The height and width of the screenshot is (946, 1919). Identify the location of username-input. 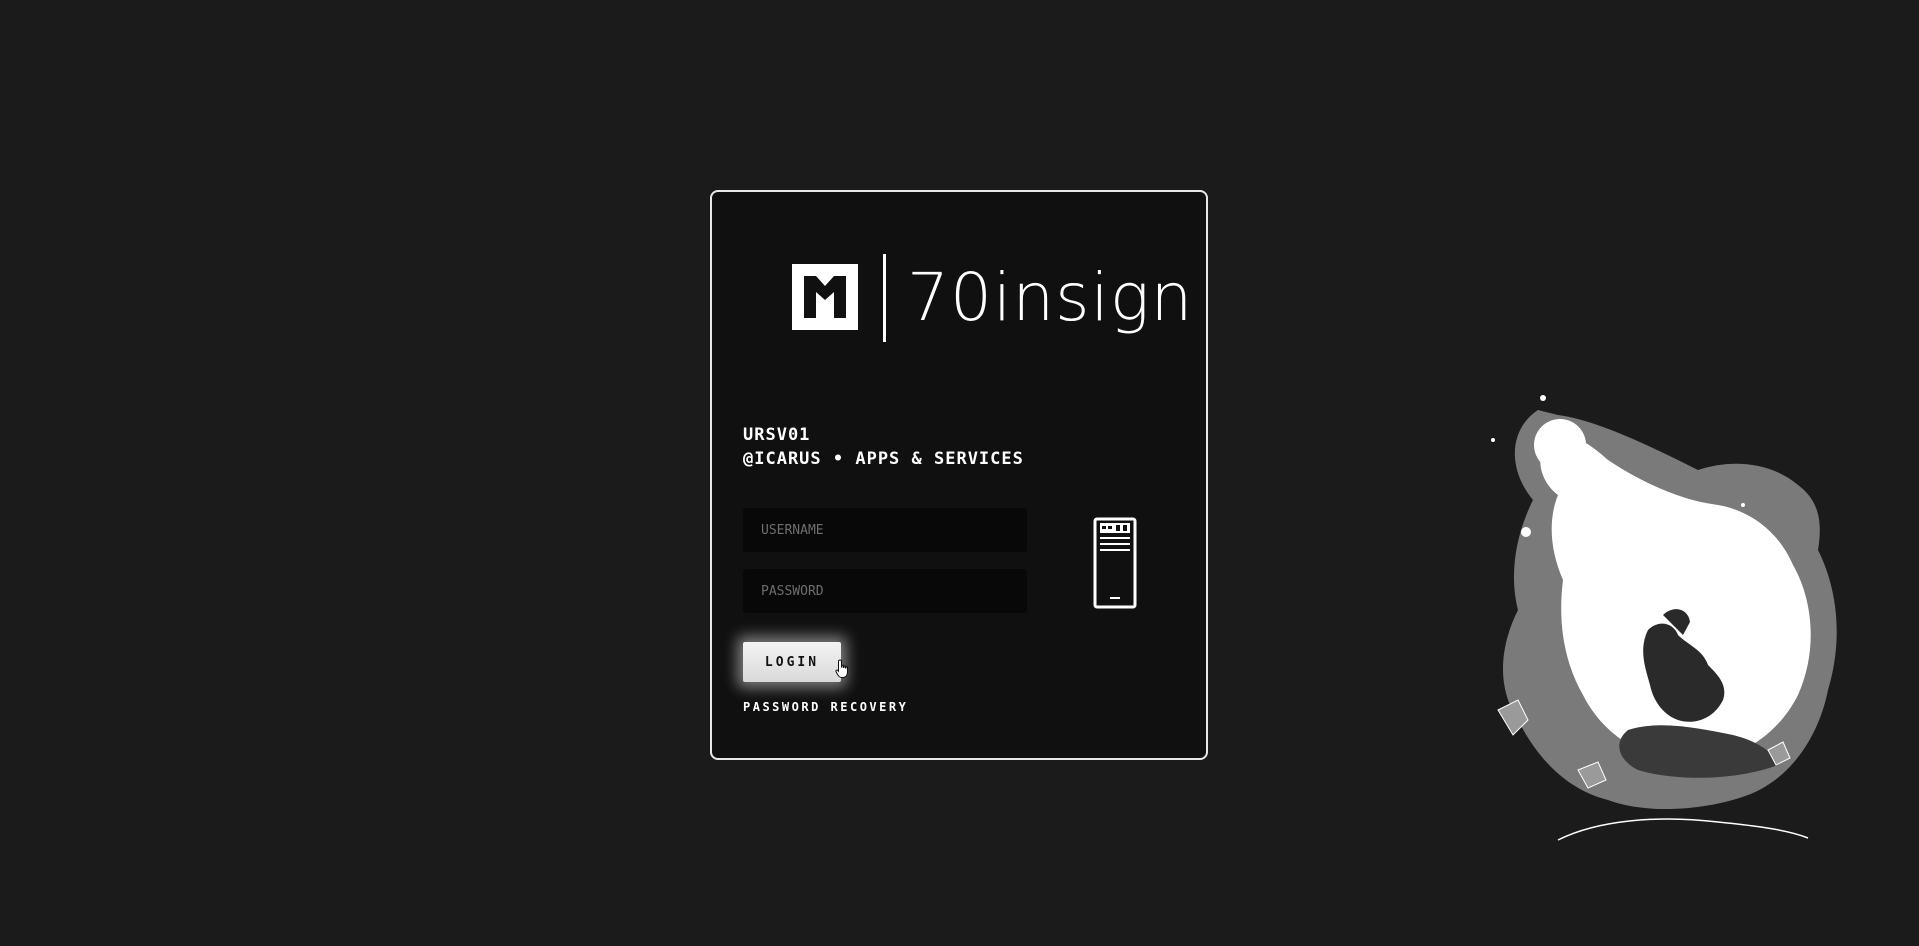
(885, 530).